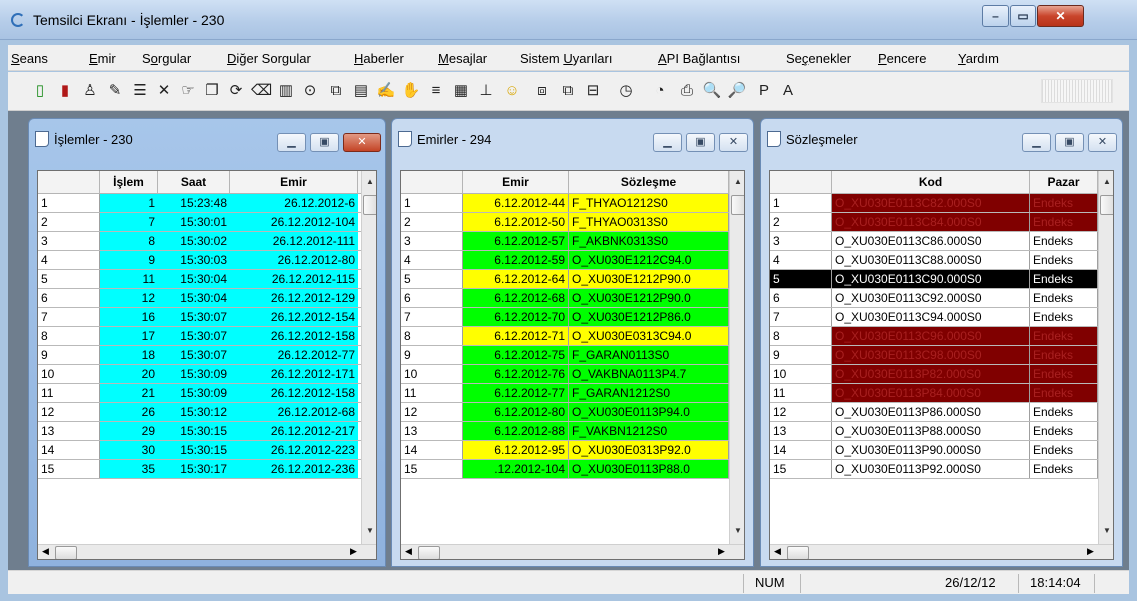  I want to click on menu-emir: Emir, so click(102, 58).